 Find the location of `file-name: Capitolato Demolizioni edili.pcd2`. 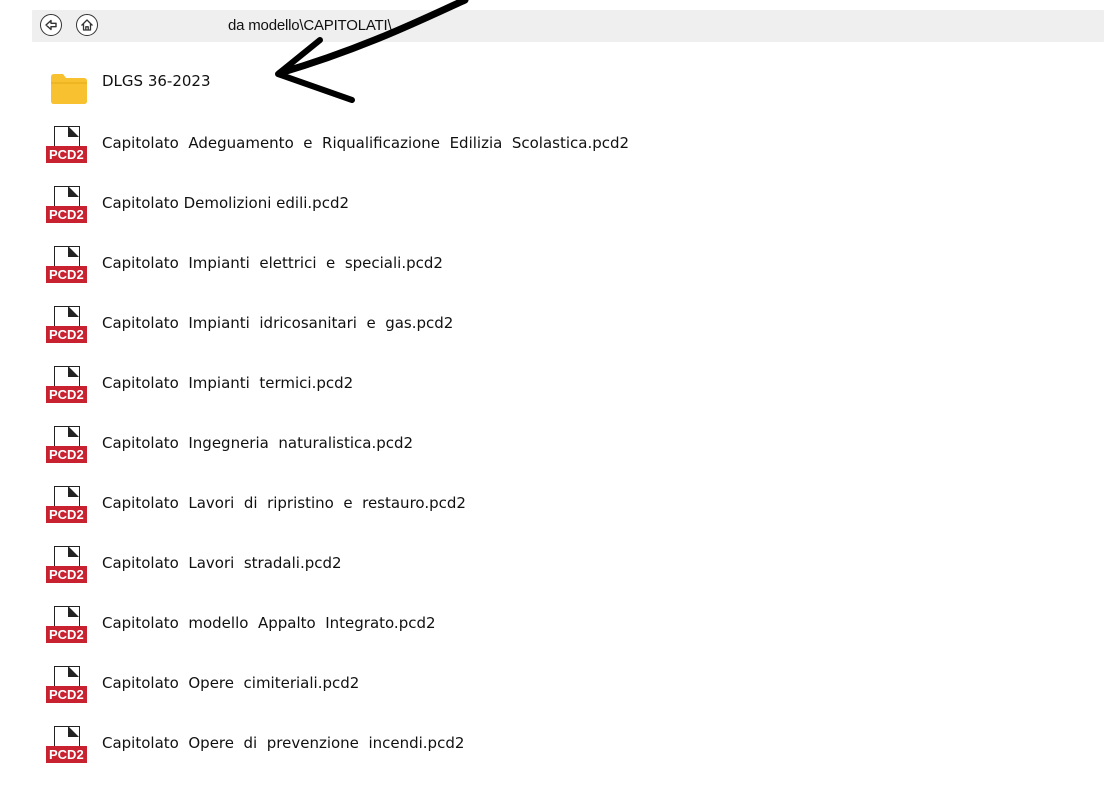

file-name: Capitolato Demolizioni edili.pcd2 is located at coordinates (226, 203).